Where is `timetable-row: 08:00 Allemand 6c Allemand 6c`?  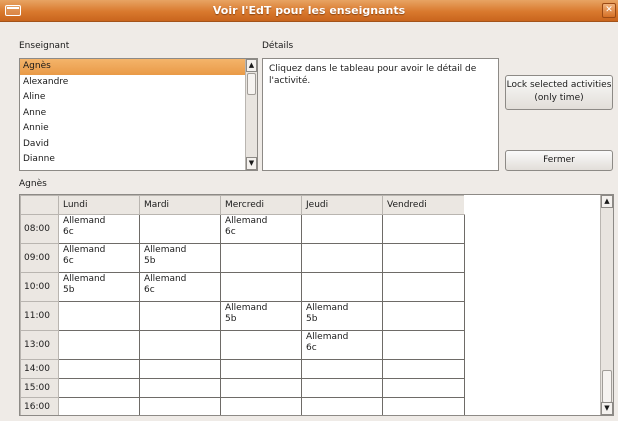
timetable-row: 08:00 Allemand 6c Allemand 6c is located at coordinates (242, 229).